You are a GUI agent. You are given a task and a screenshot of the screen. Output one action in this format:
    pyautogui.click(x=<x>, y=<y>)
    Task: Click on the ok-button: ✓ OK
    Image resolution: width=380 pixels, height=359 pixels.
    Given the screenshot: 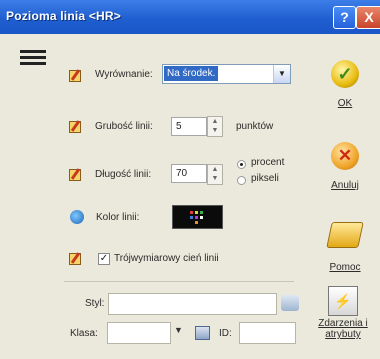 What is the action you would take?
    pyautogui.click(x=345, y=84)
    